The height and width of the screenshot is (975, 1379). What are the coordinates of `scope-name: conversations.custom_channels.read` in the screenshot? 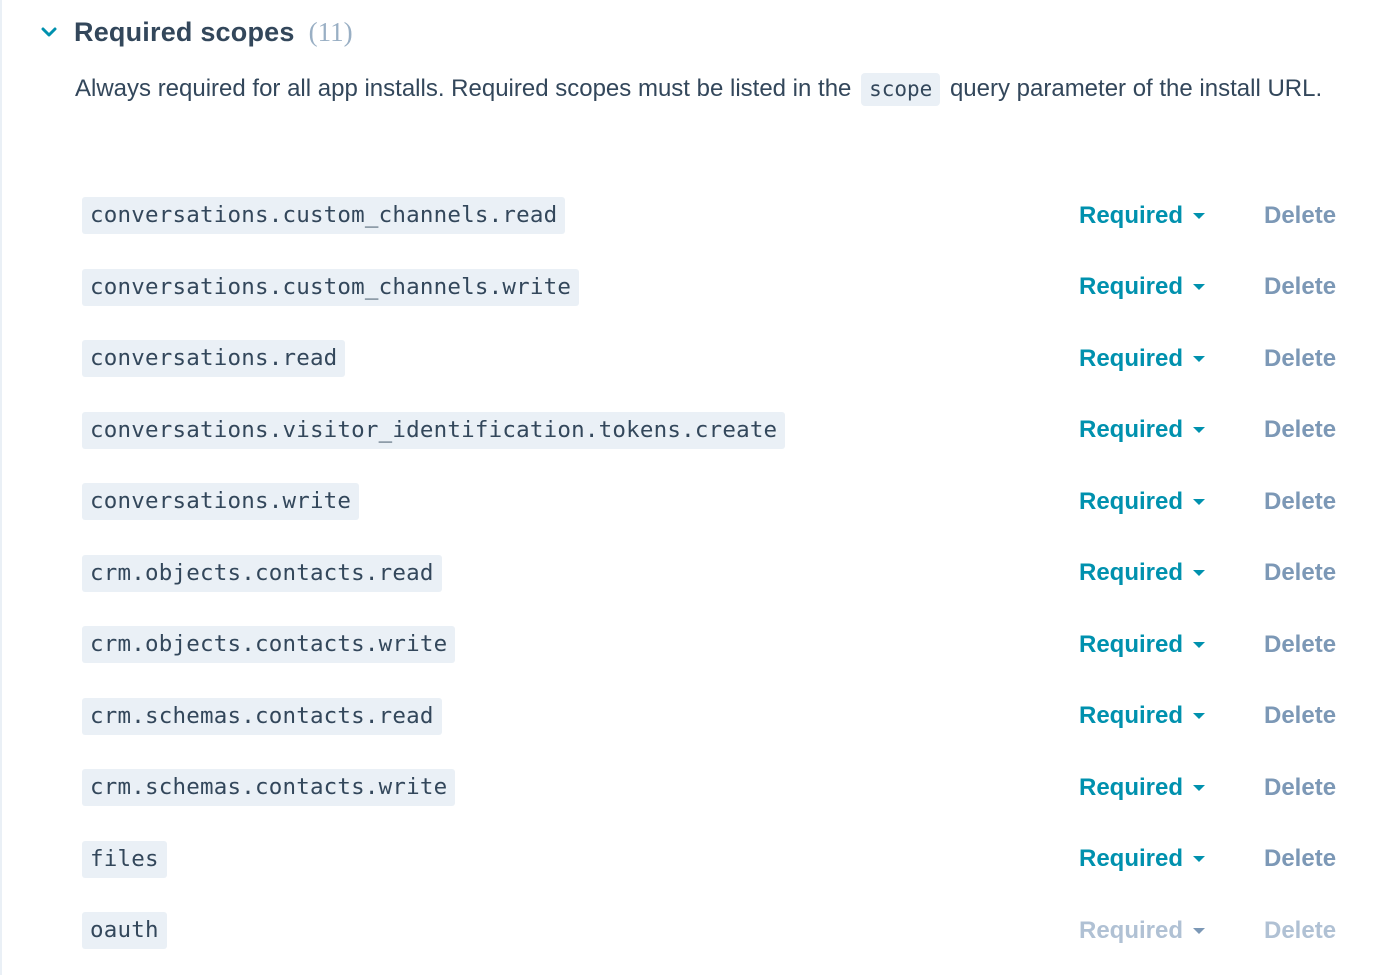 It's located at (324, 216).